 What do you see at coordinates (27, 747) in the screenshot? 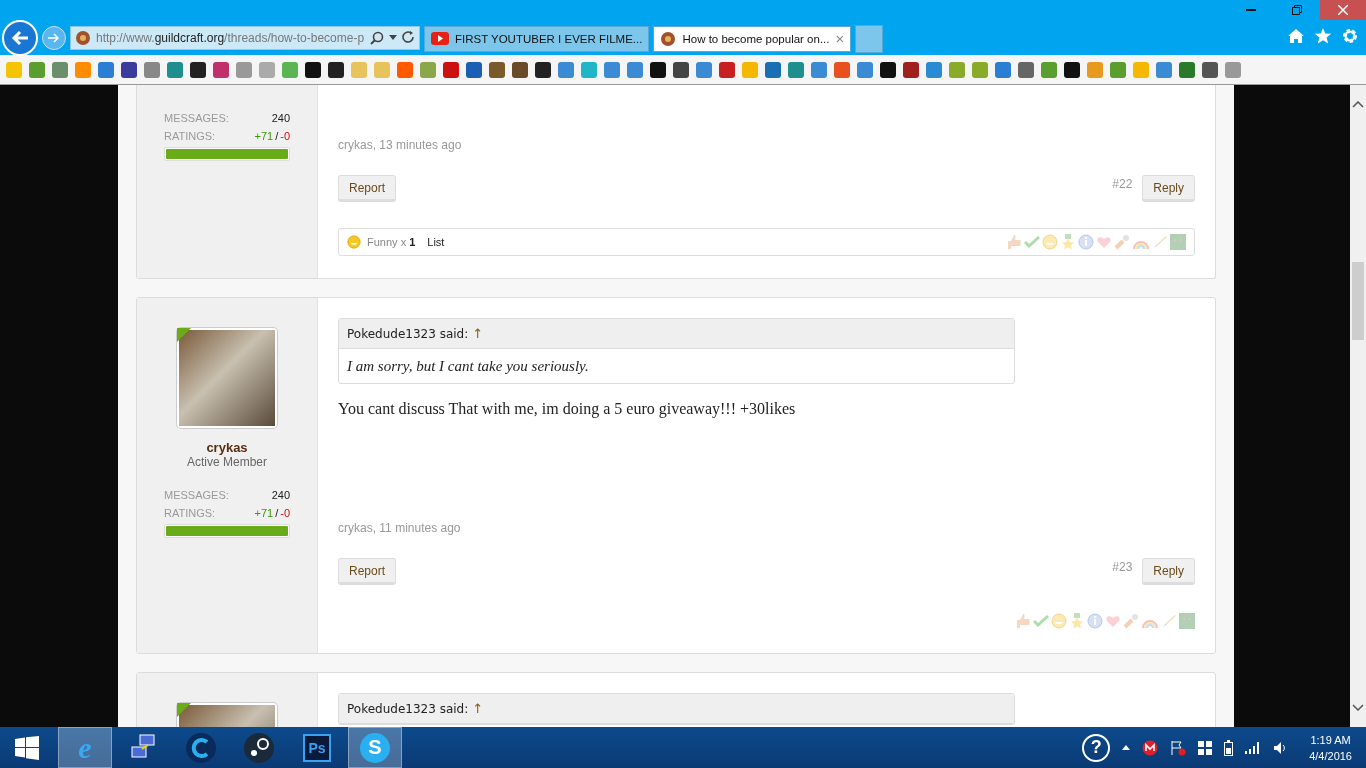
I see `windows-logo-icon` at bounding box center [27, 747].